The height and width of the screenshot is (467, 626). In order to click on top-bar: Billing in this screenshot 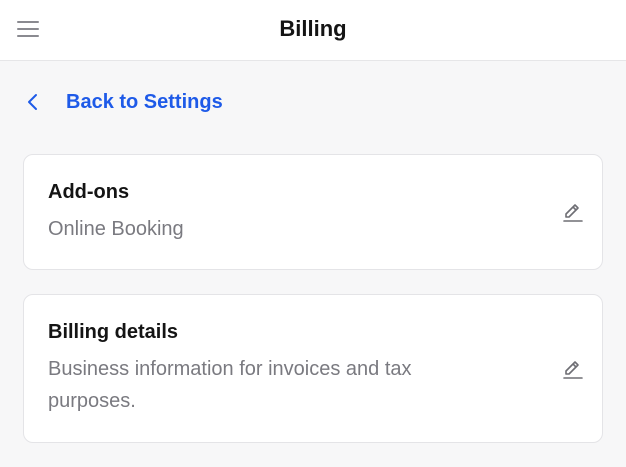, I will do `click(313, 30)`.